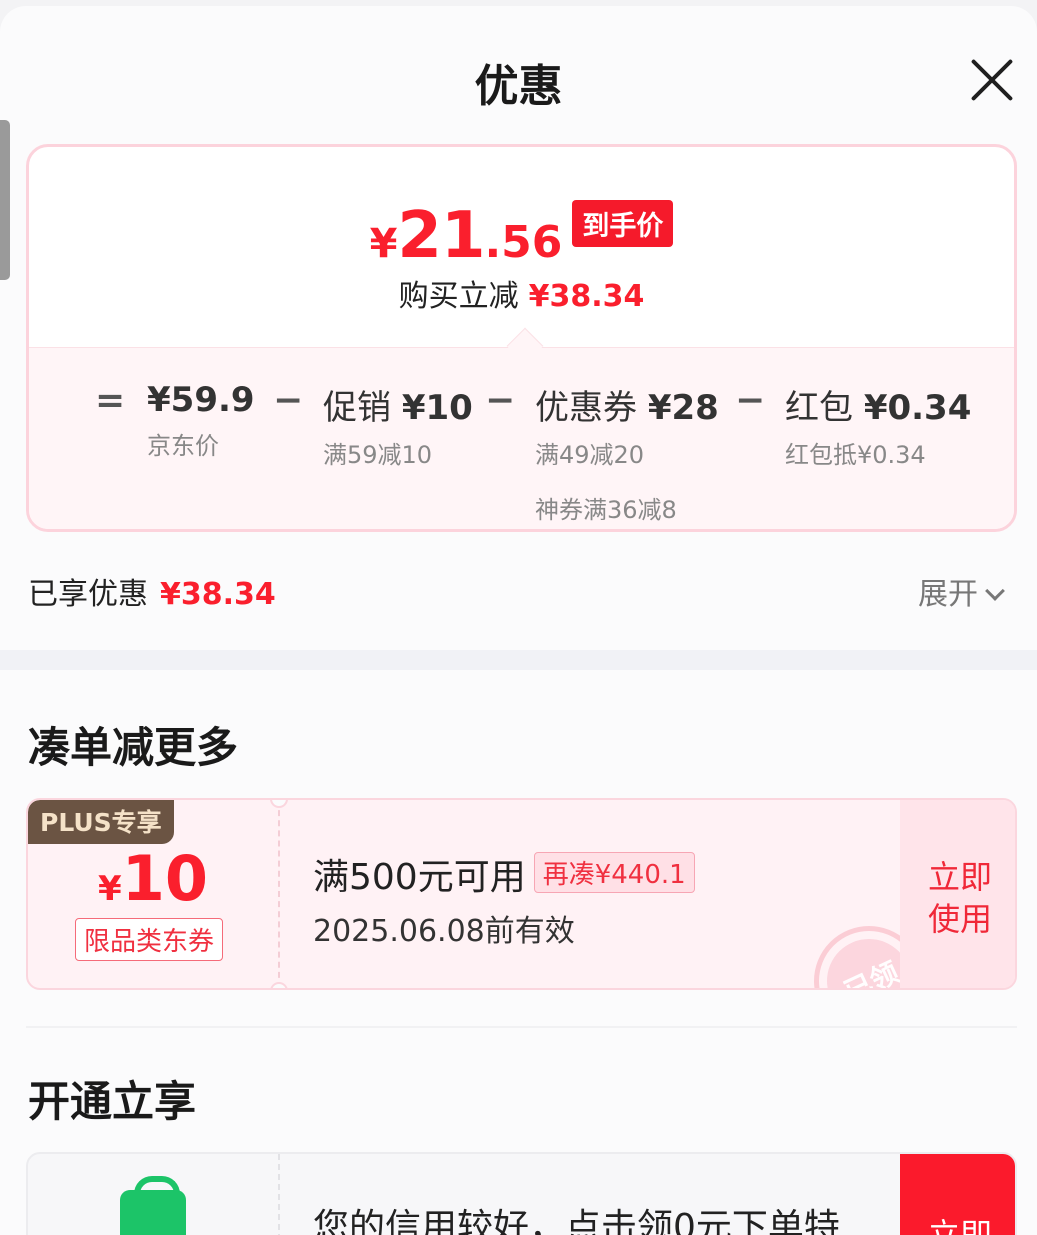 The image size is (1037, 1235). Describe the element at coordinates (164, 878) in the screenshot. I see `coupon-value: 10` at that location.